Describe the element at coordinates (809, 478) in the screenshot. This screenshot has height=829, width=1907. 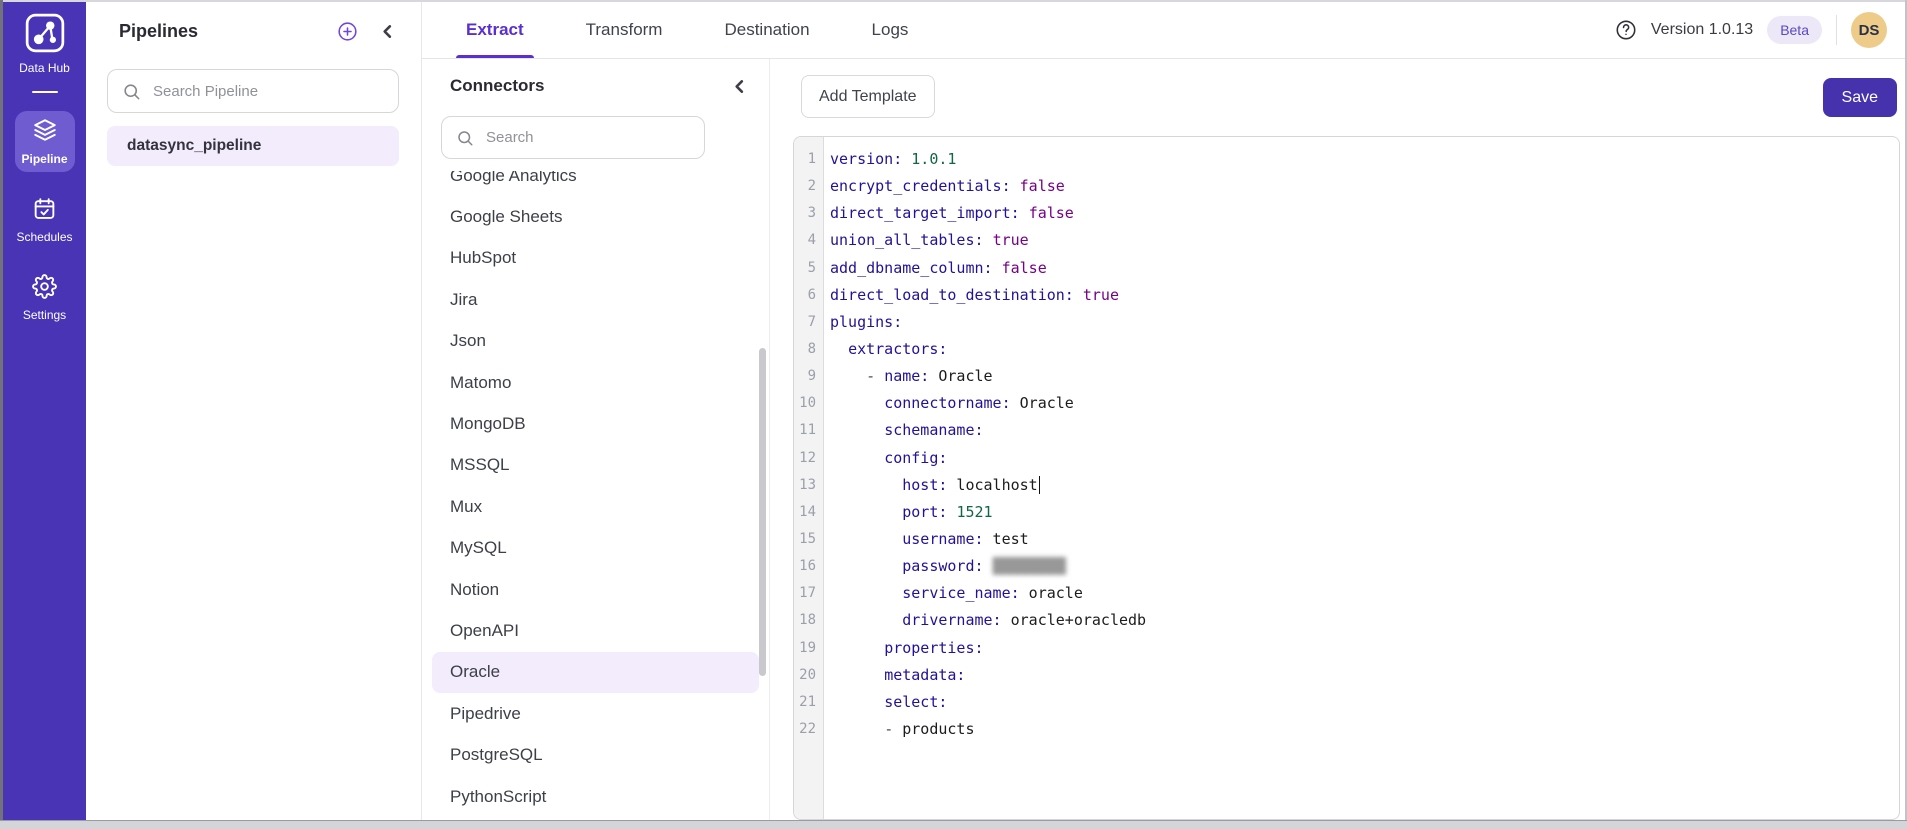
I see `editor-gutter: 1 2 3 4 5 6 7 8 9 10 11 12 13 14 15 16 17 18 19 20 21 22` at that location.